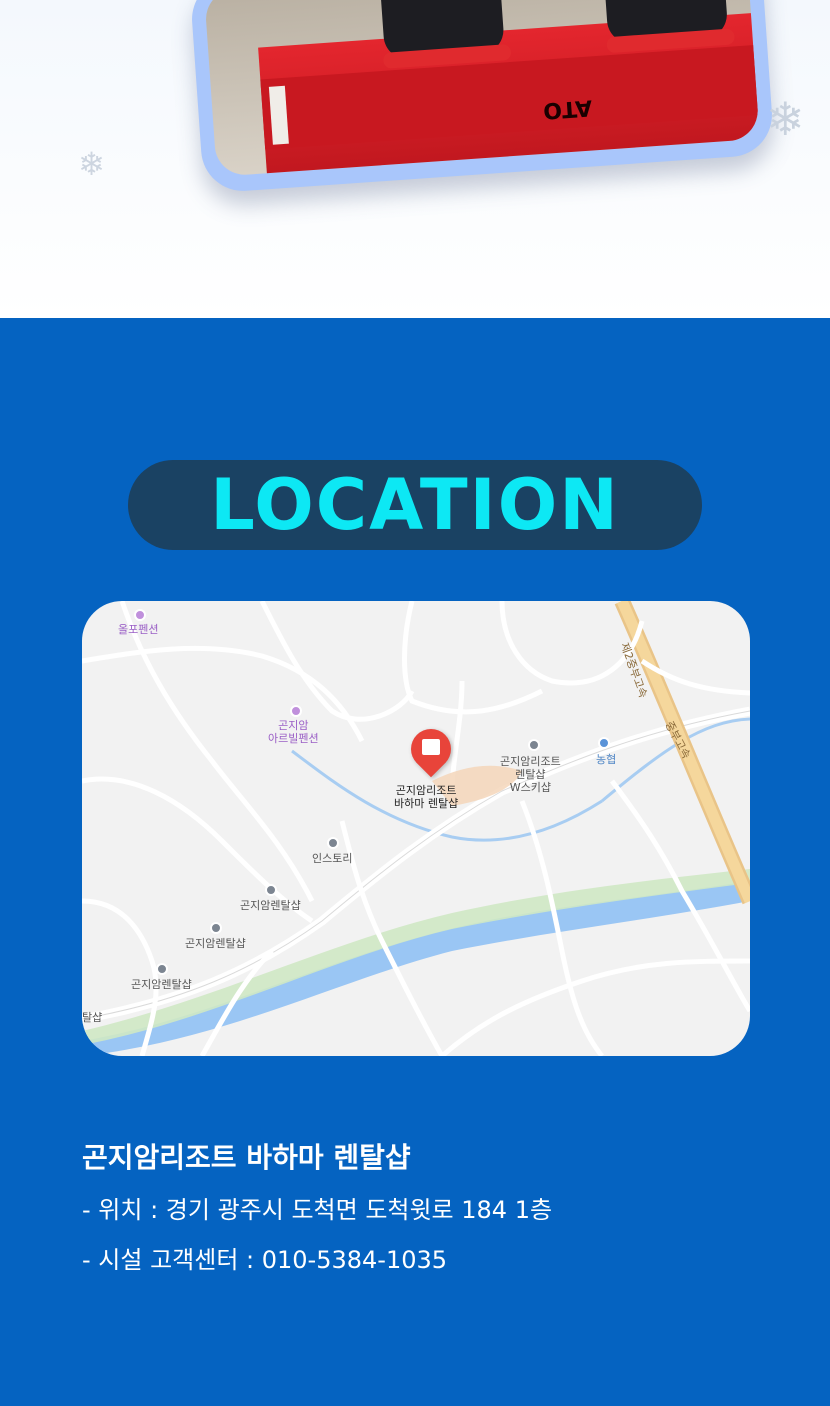 This screenshot has width=830, height=1406. I want to click on map-label-rental-edge: 탈샵, so click(92, 1017).